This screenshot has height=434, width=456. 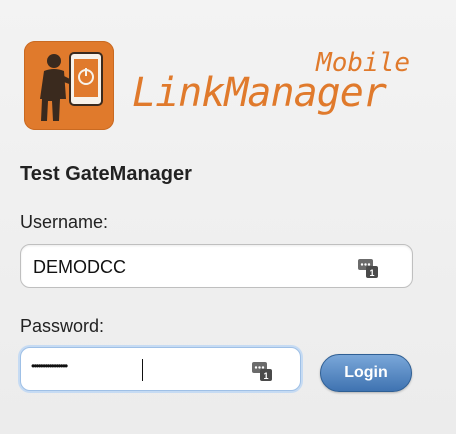 What do you see at coordinates (64, 222) in the screenshot?
I see `username-label: Username:` at bounding box center [64, 222].